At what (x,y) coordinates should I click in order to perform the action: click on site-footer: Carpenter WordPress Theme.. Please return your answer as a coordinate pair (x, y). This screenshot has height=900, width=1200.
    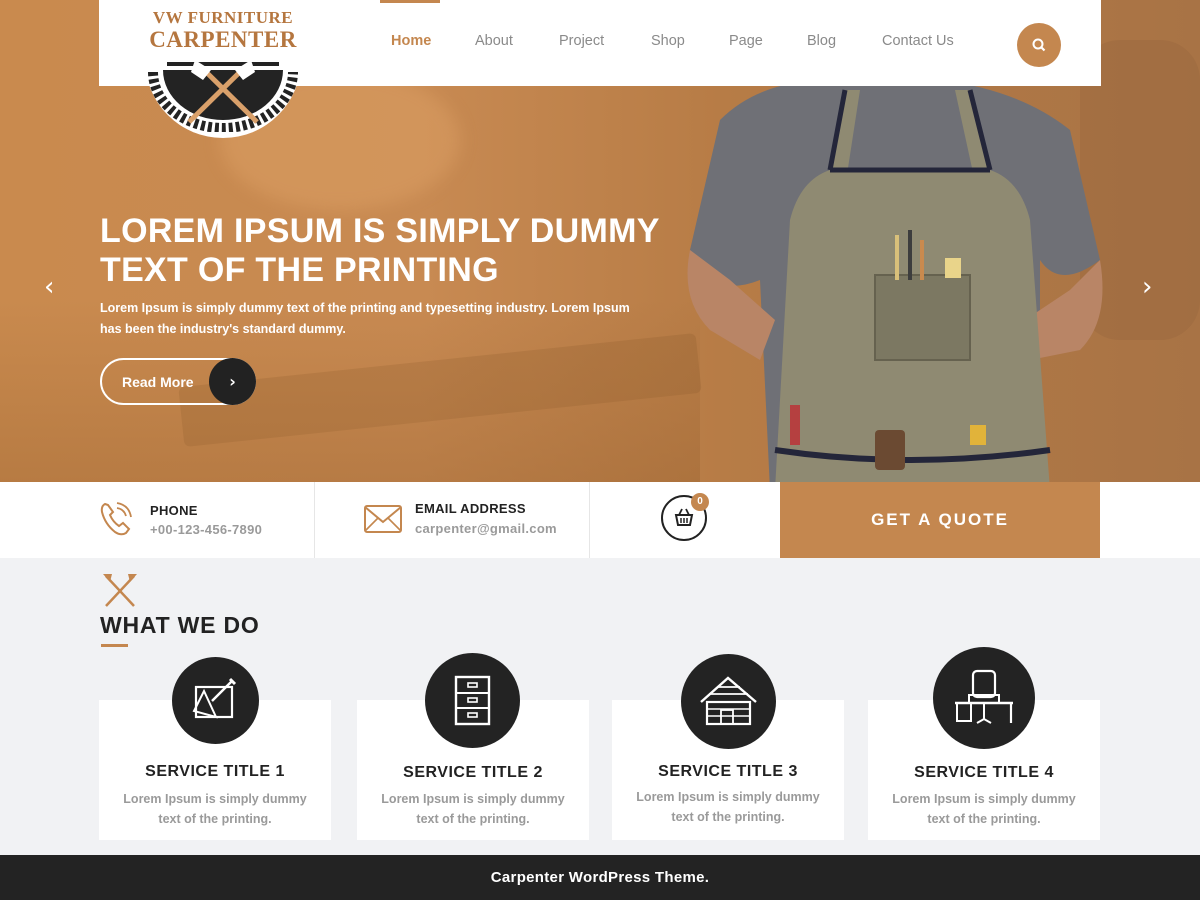
    Looking at the image, I should click on (600, 877).